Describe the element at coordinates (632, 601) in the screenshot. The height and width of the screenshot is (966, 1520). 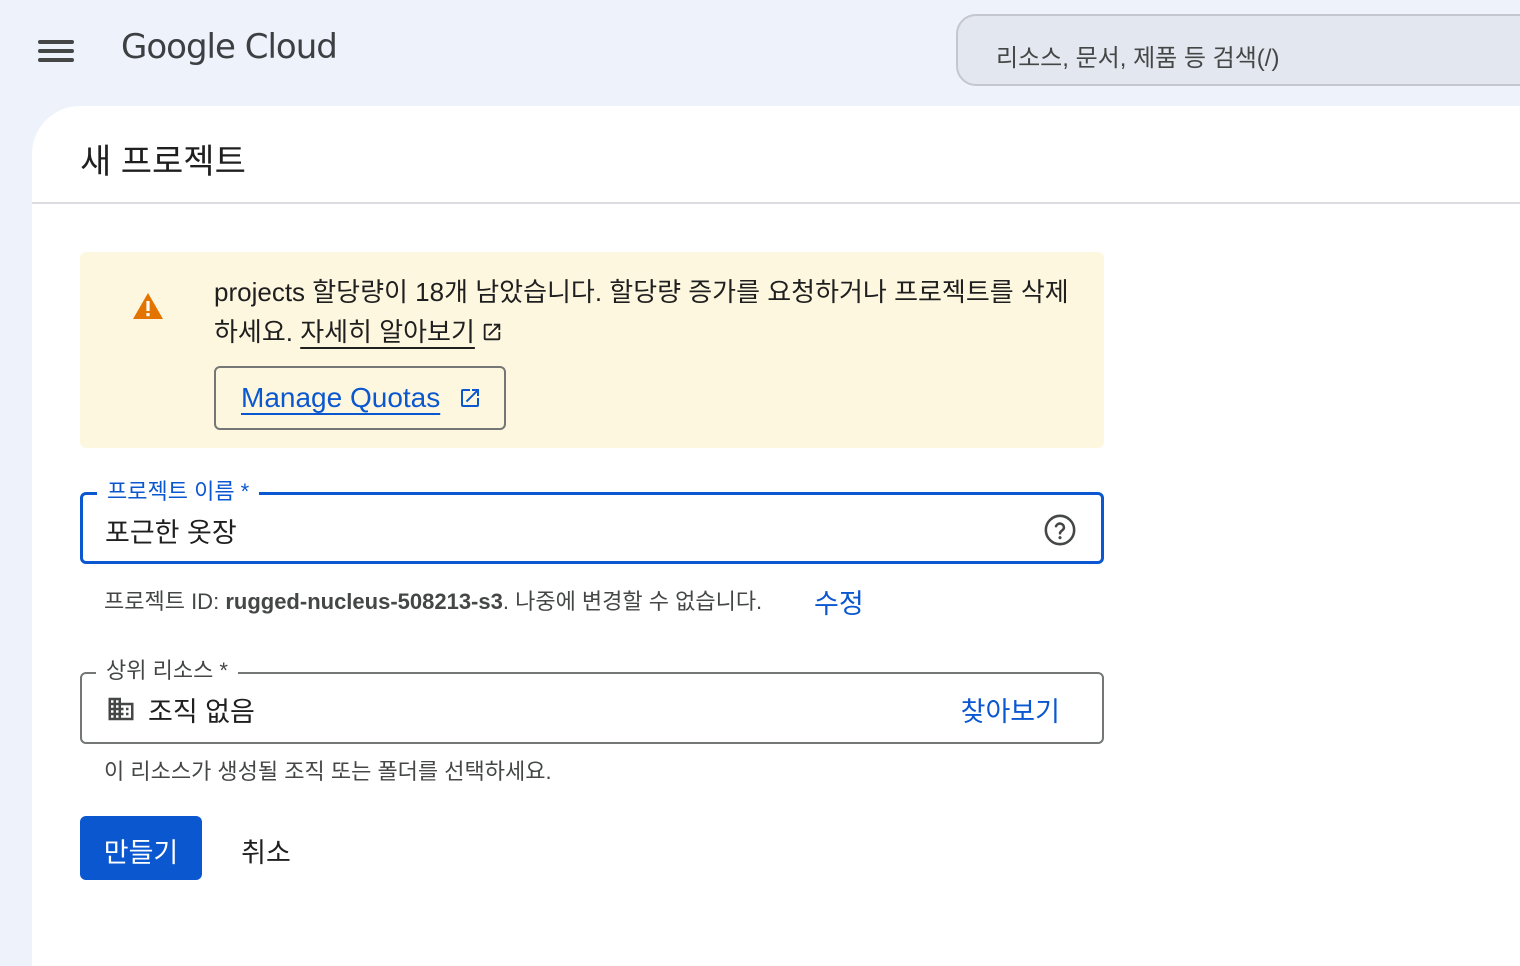
I see `project-id-suffix: . 나중에 변경할 수 없습니다.` at that location.